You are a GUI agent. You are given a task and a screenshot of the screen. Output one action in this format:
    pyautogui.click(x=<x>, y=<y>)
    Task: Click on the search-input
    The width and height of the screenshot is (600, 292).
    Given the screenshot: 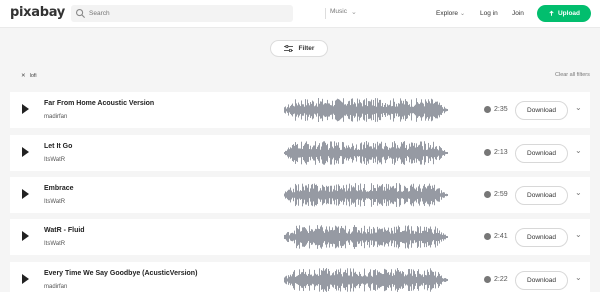 What is the action you would take?
    pyautogui.click(x=169, y=13)
    